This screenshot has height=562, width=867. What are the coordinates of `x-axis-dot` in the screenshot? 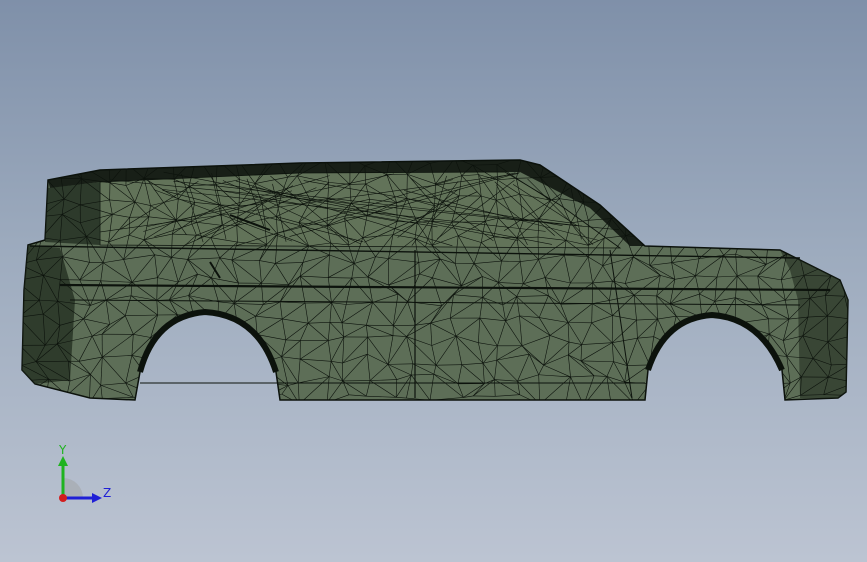 It's located at (63, 498).